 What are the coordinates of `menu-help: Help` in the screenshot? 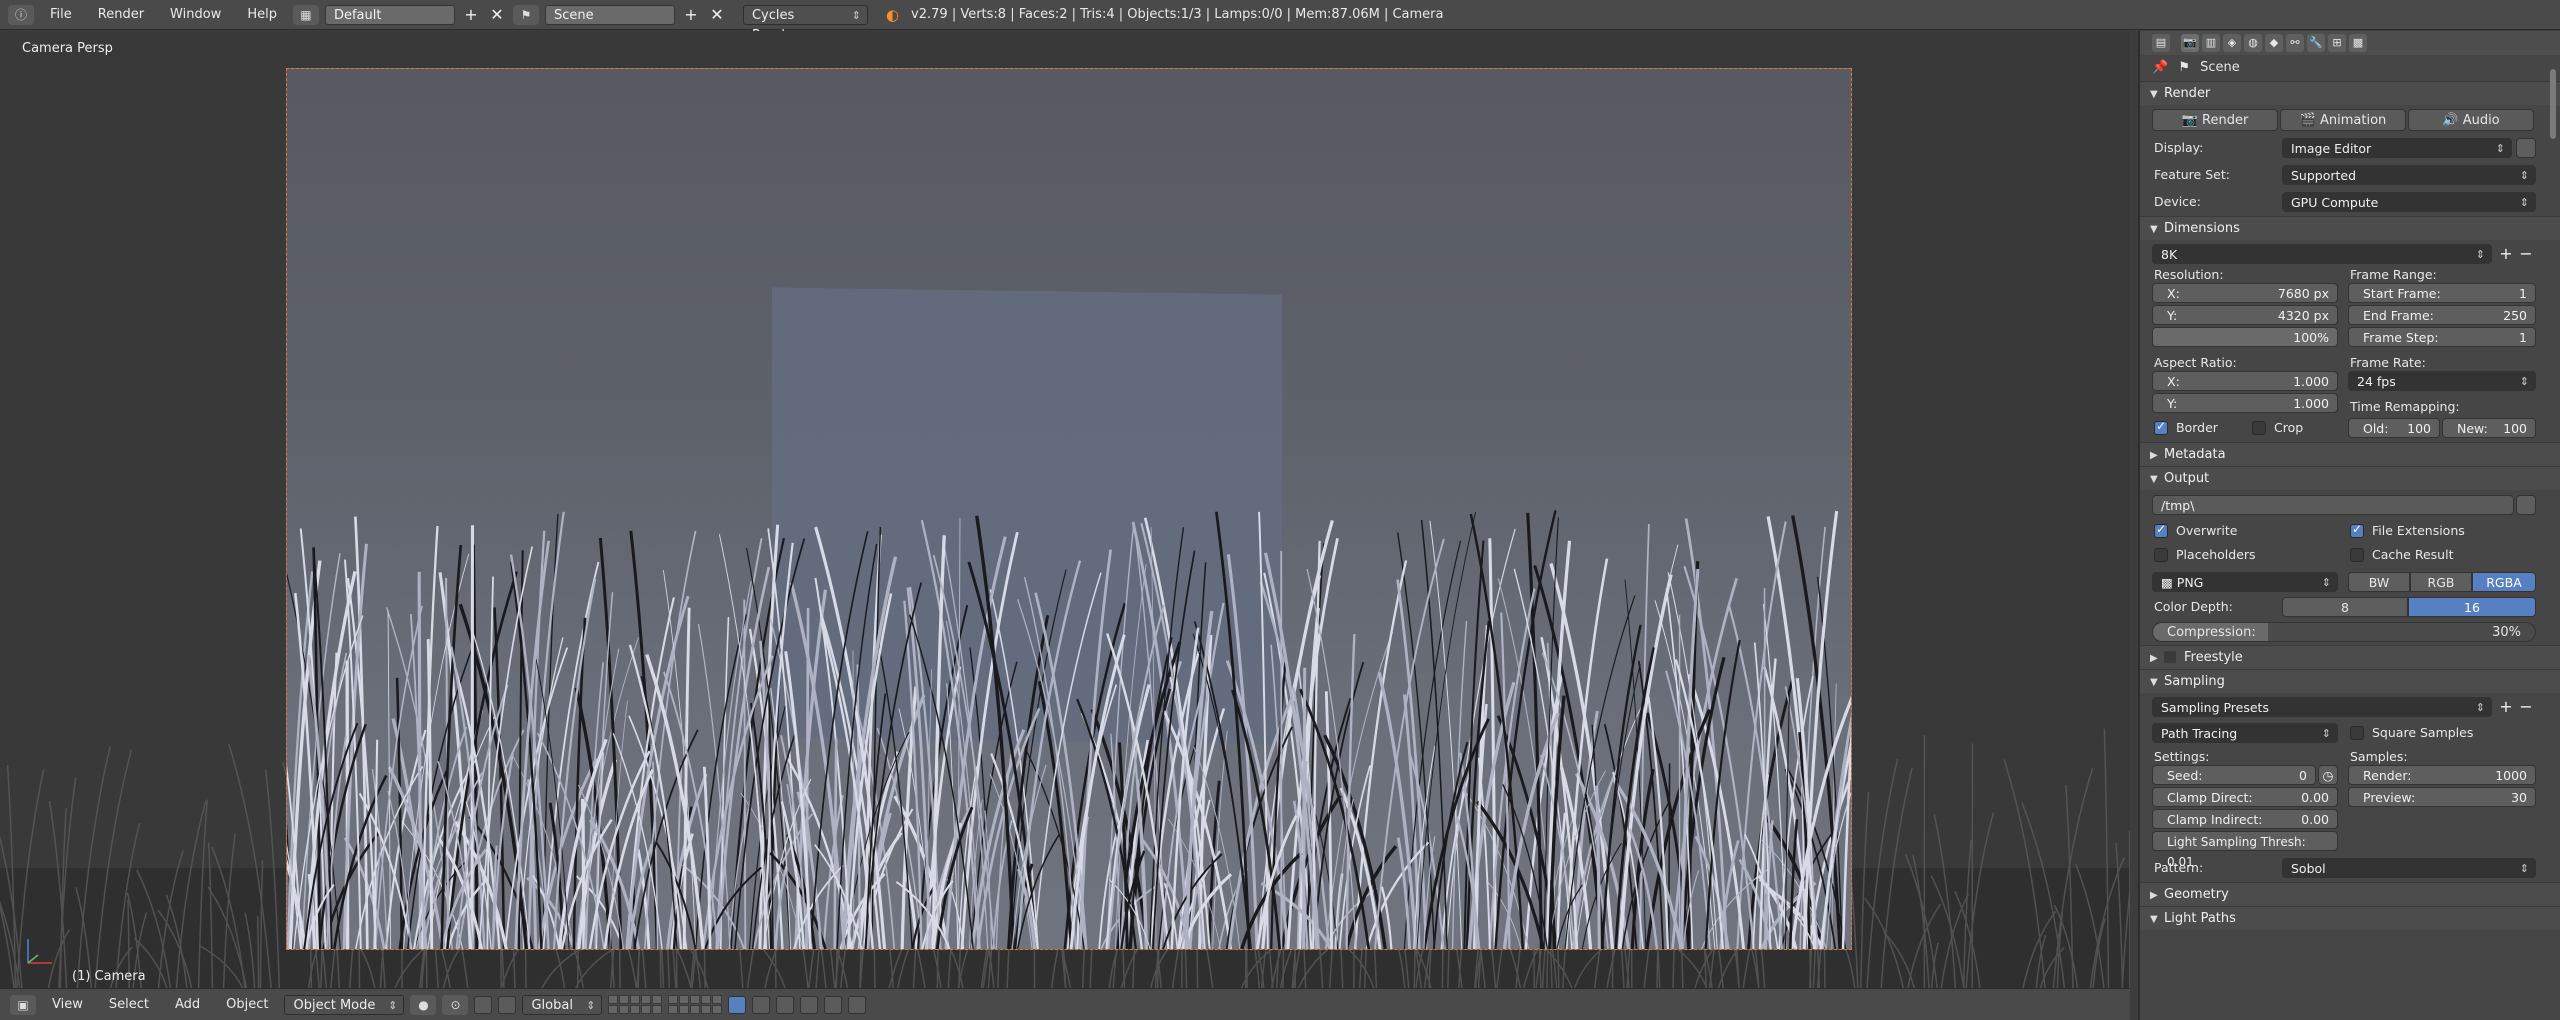 It's located at (262, 15).